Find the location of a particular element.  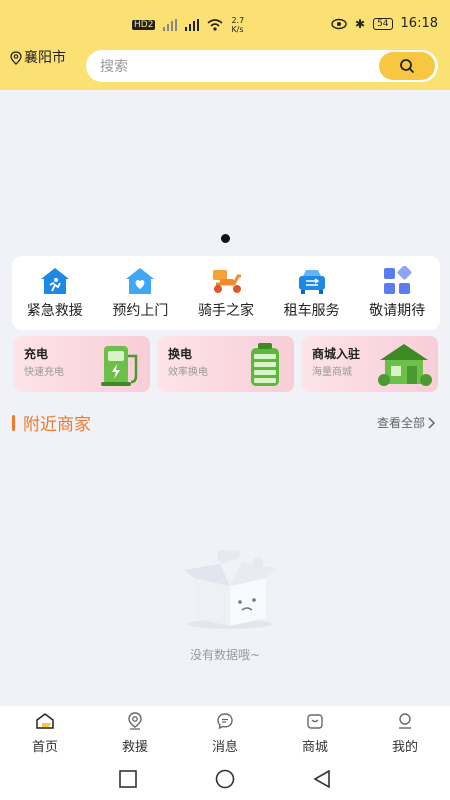

header: 襄阳市 搜索 is located at coordinates (225, 68).